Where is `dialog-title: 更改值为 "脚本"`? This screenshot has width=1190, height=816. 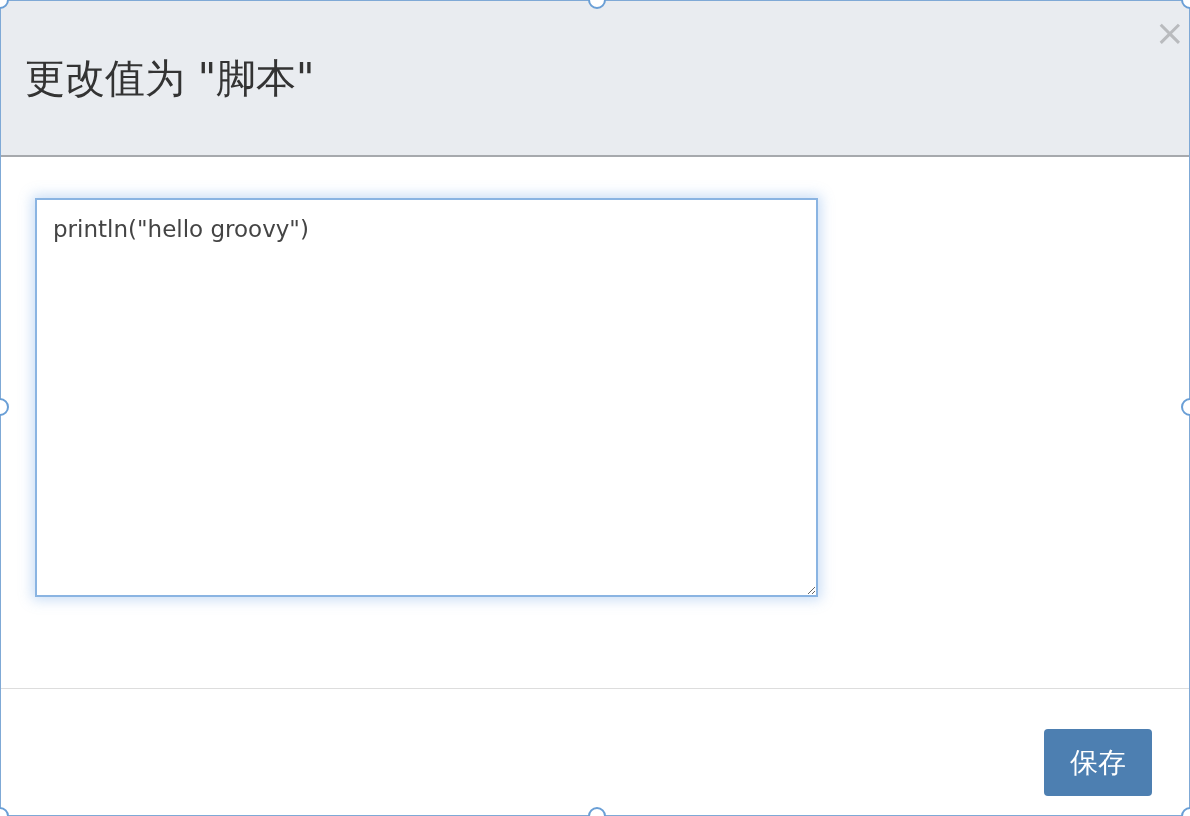
dialog-title: 更改值为 "脚本" is located at coordinates (170, 78).